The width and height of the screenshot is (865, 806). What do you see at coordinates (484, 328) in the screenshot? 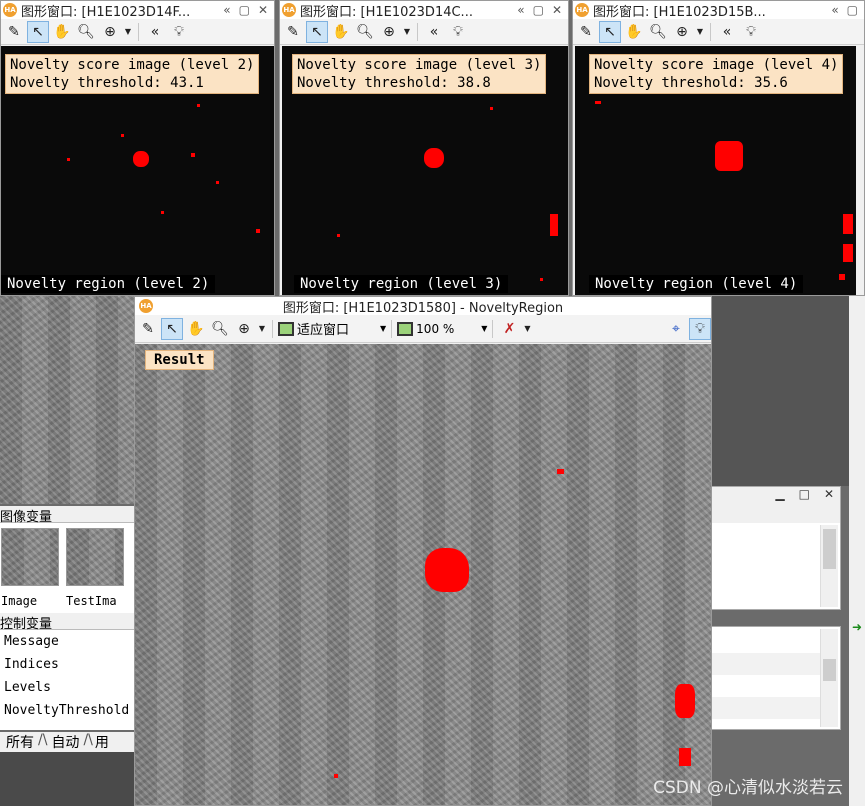
I see `zoom-dropdown-icon: ▼` at bounding box center [484, 328].